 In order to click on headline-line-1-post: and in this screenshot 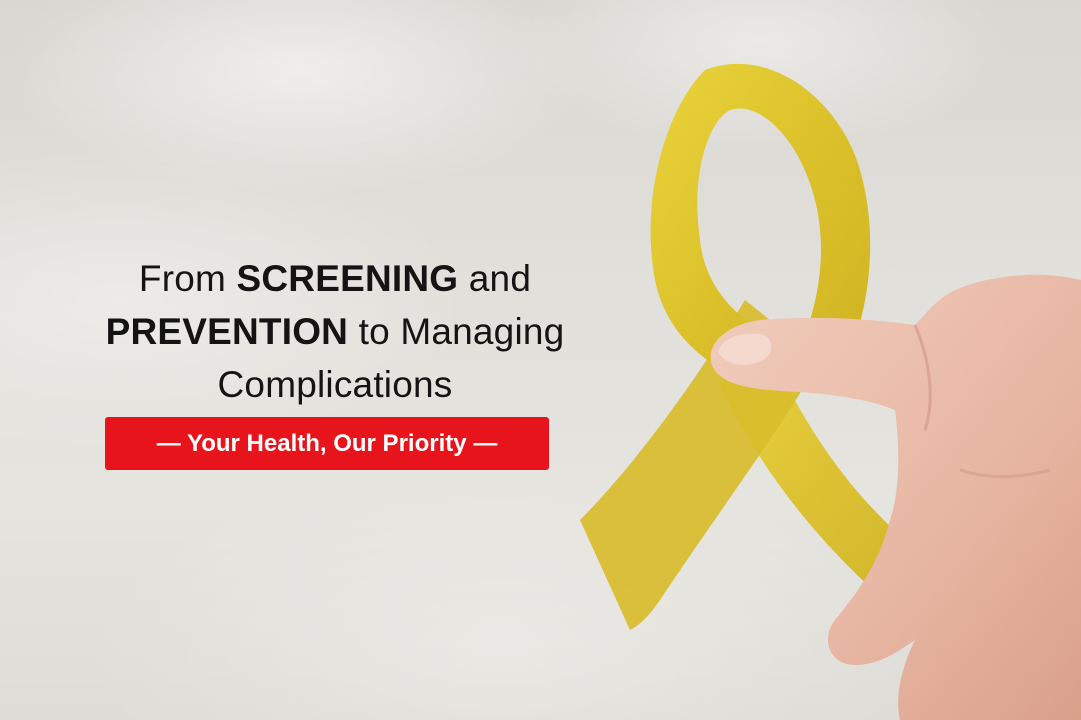, I will do `click(495, 278)`.